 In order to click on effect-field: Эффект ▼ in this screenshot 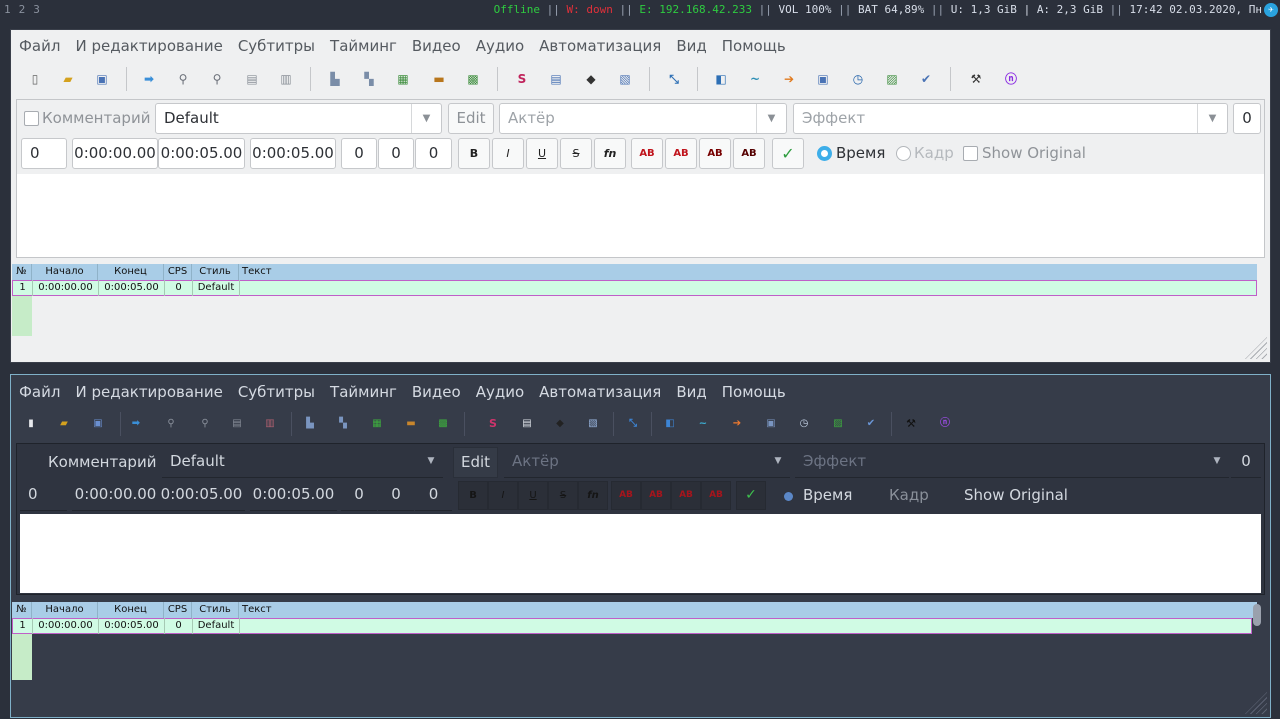, I will do `click(1012, 462)`.